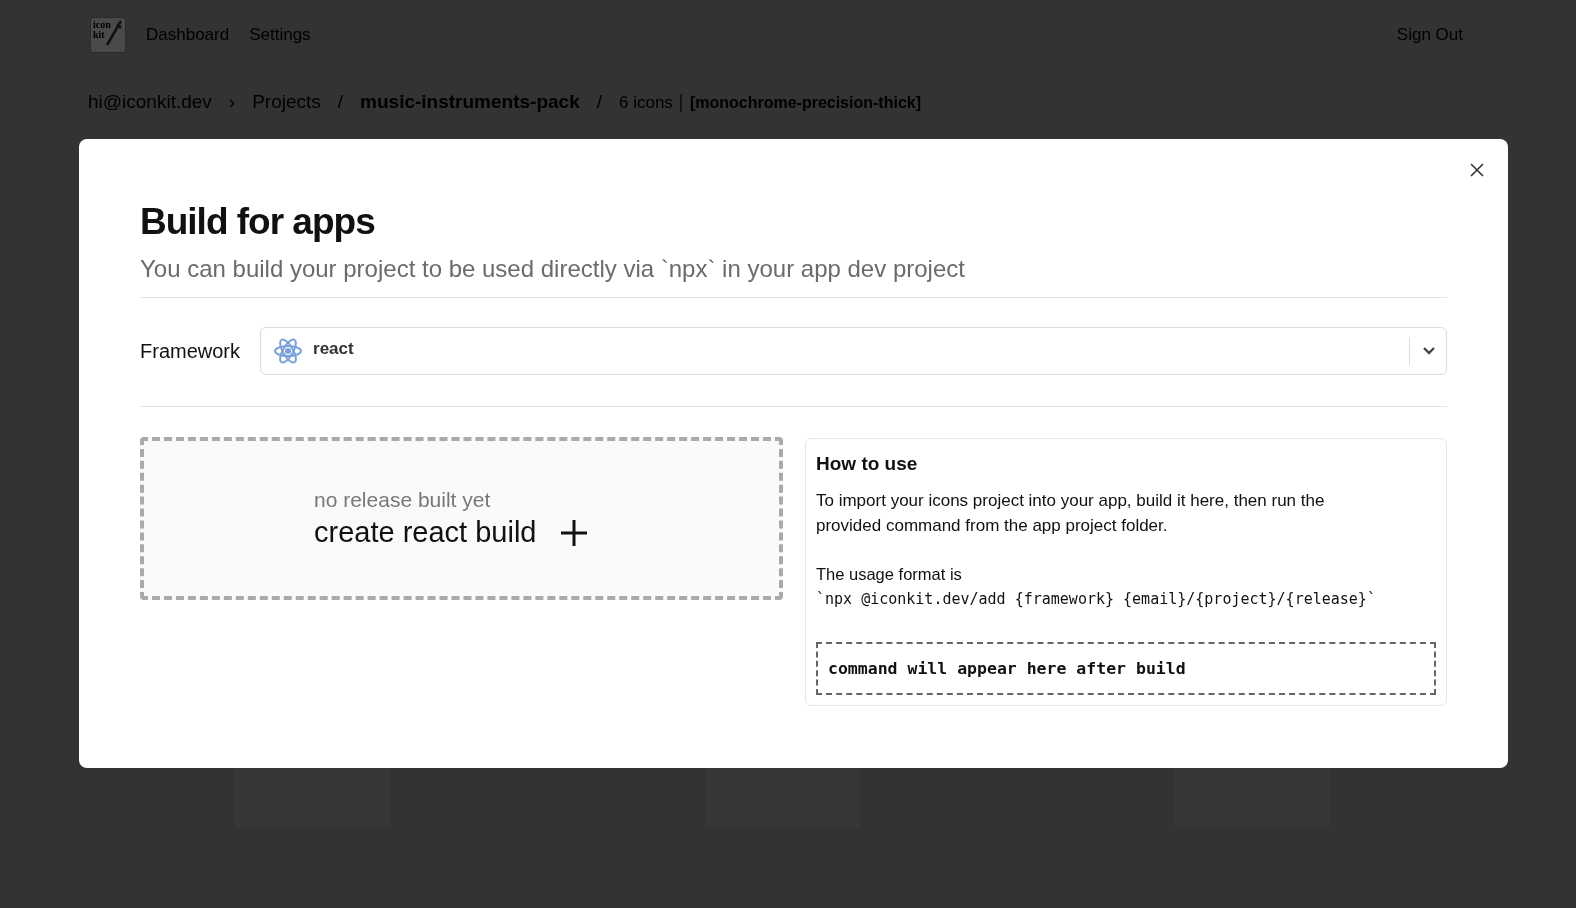  What do you see at coordinates (867, 464) in the screenshot?
I see `help-title: How to use` at bounding box center [867, 464].